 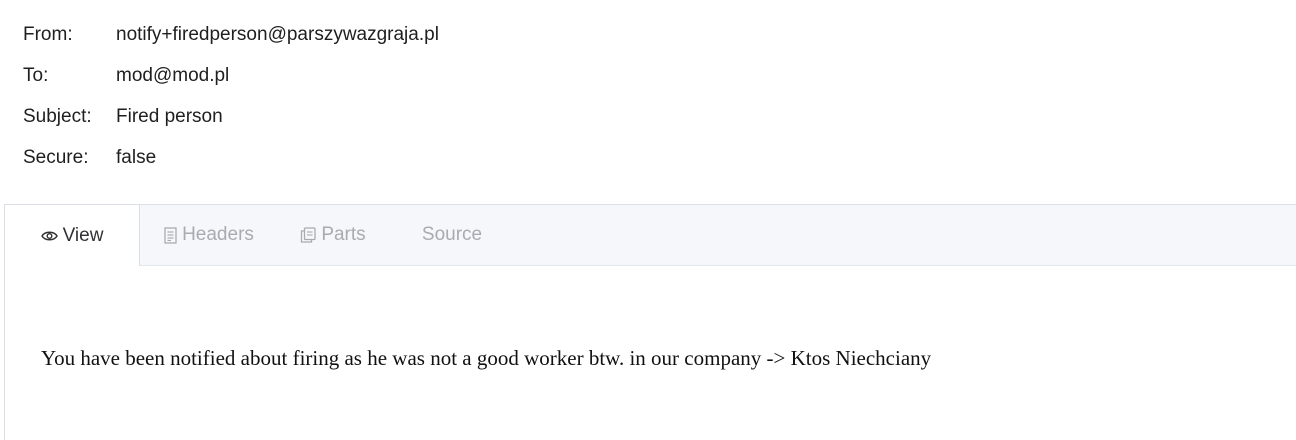 What do you see at coordinates (48, 34) in the screenshot?
I see `header-from-label: From:` at bounding box center [48, 34].